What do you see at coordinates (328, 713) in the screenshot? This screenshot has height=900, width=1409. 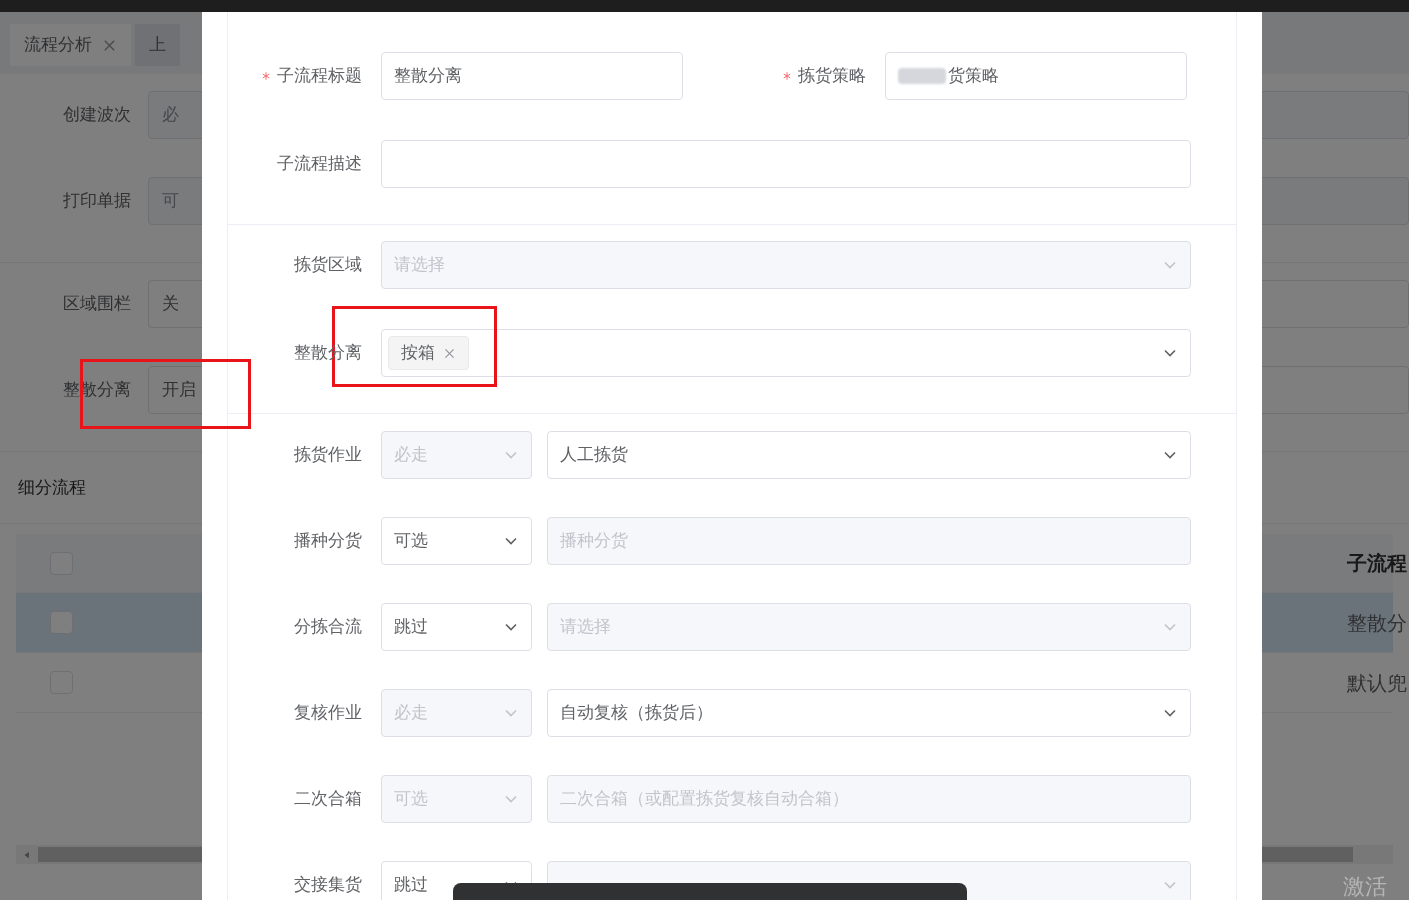 I see `form-label: 复核作业` at bounding box center [328, 713].